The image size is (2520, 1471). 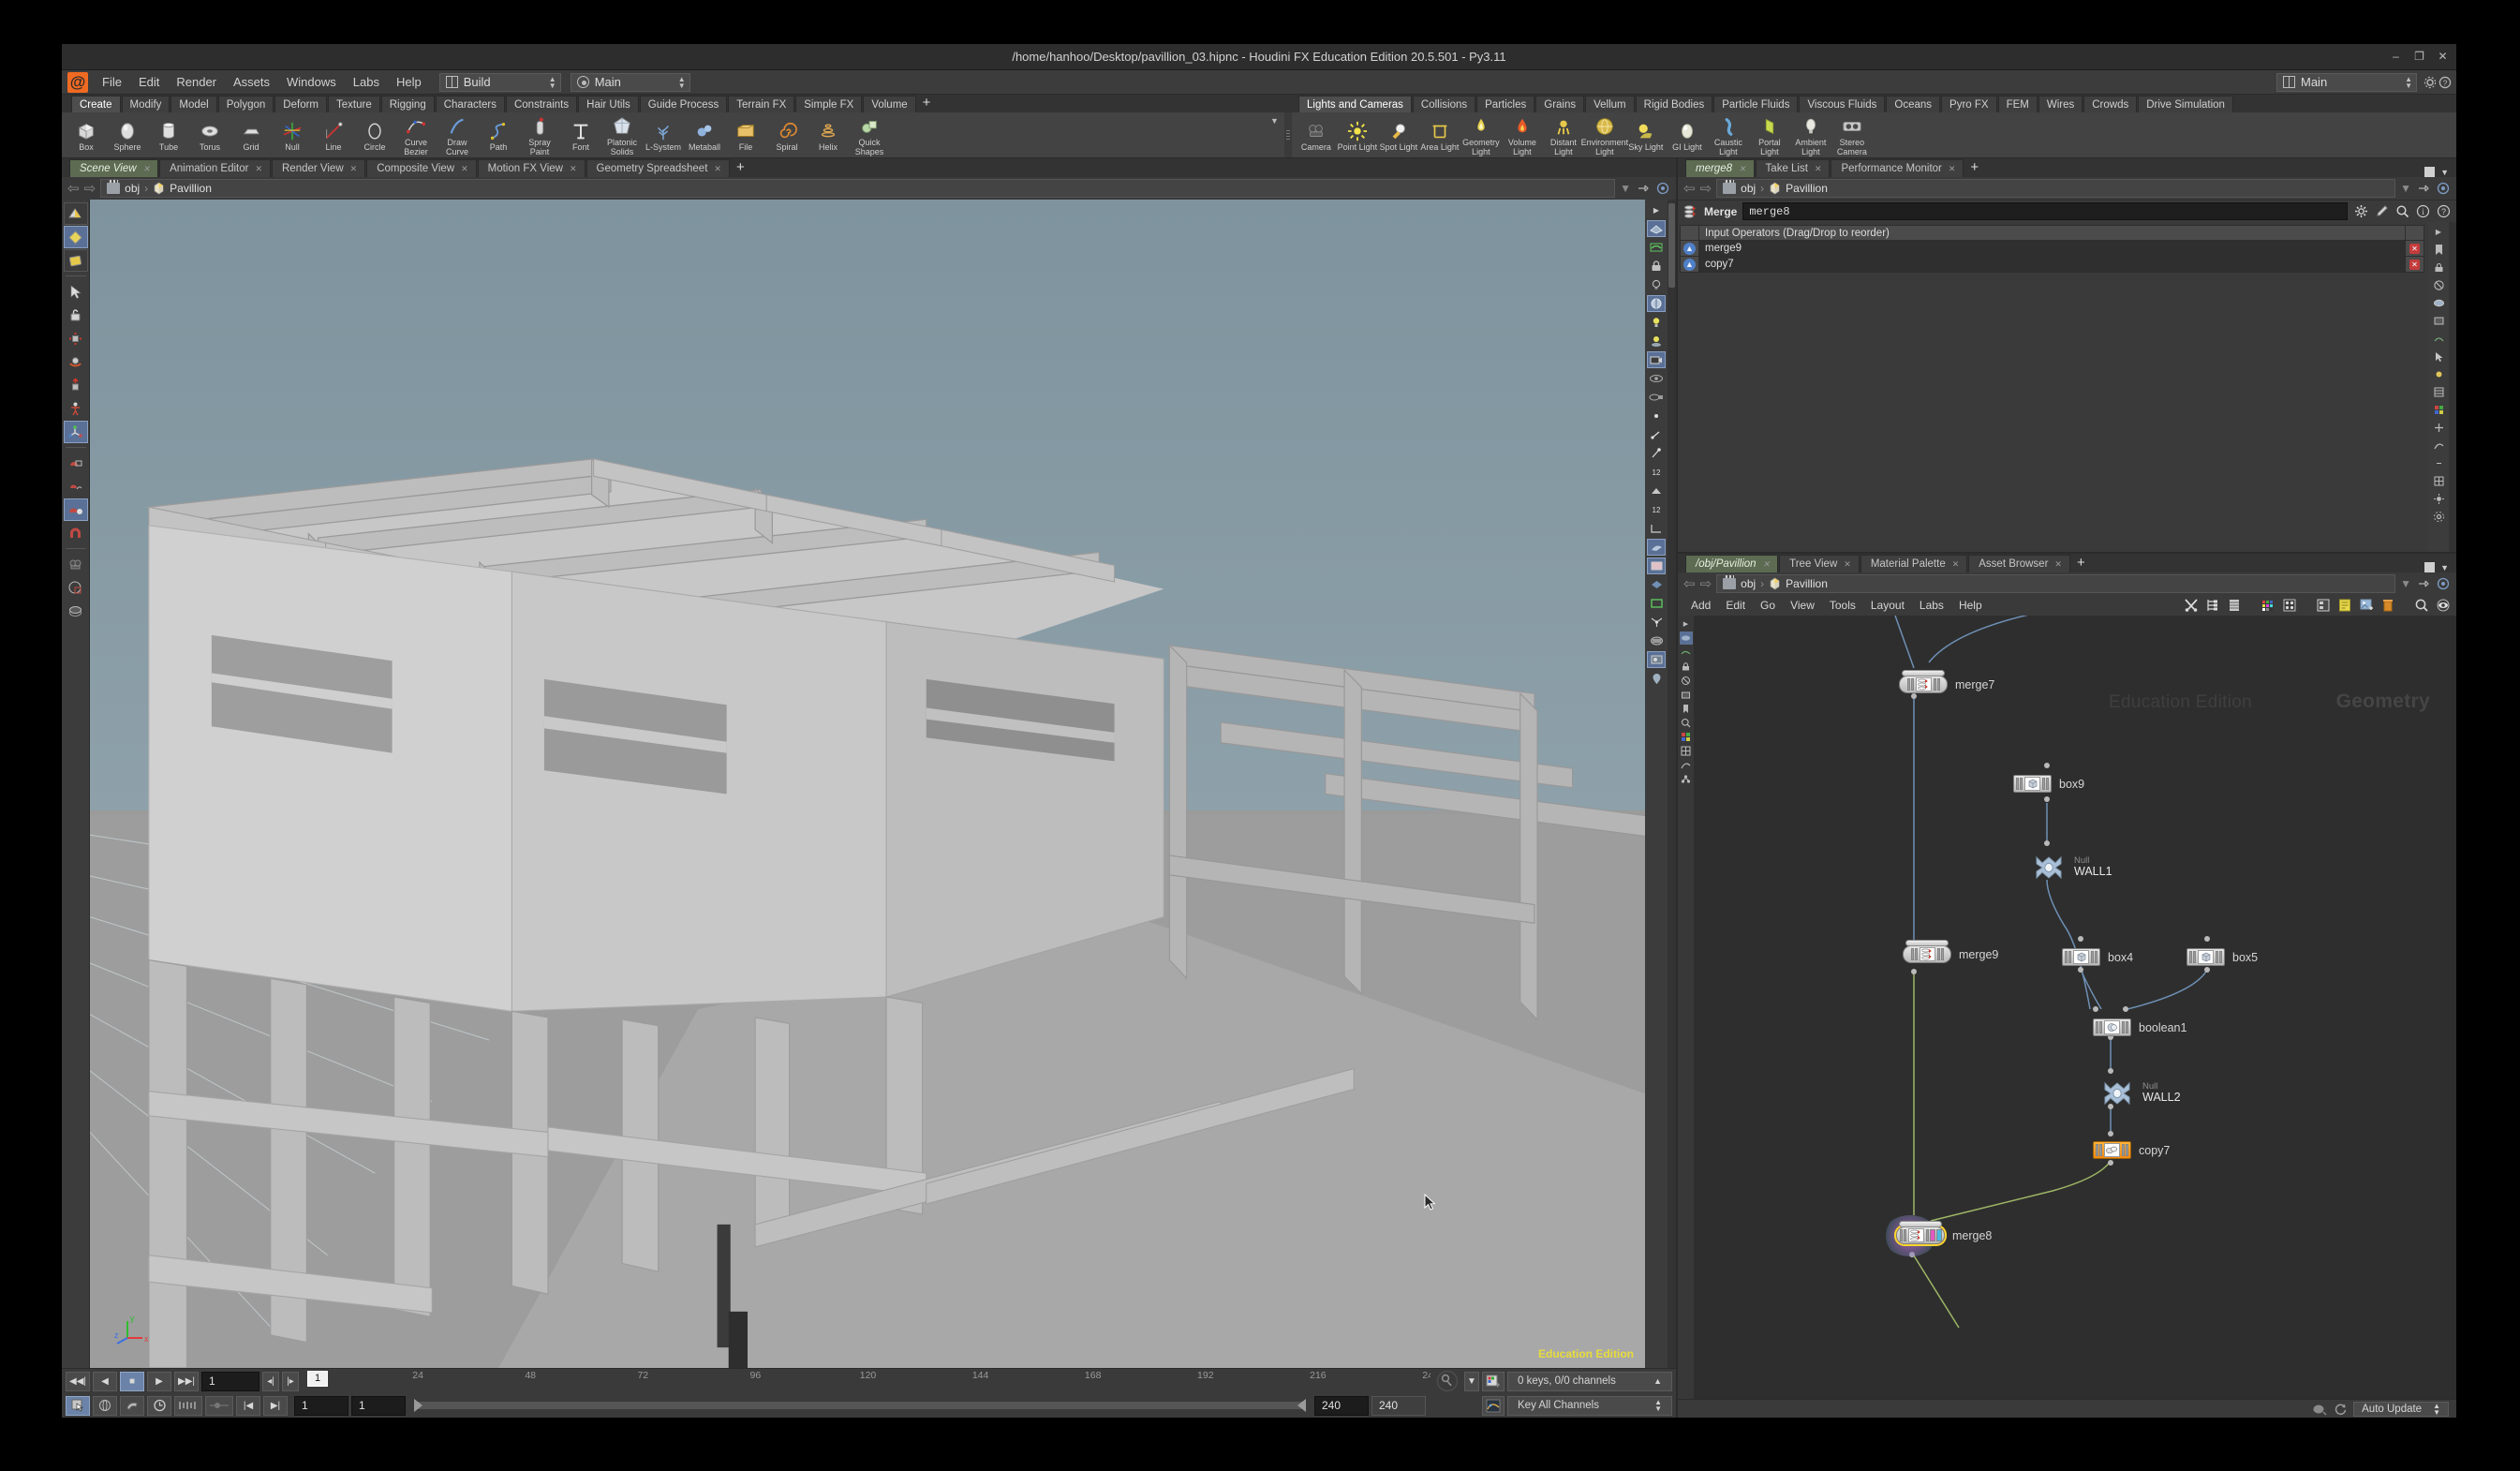 What do you see at coordinates (114, 168) in the screenshot?
I see `tab-scene-view: Scene View ✕` at bounding box center [114, 168].